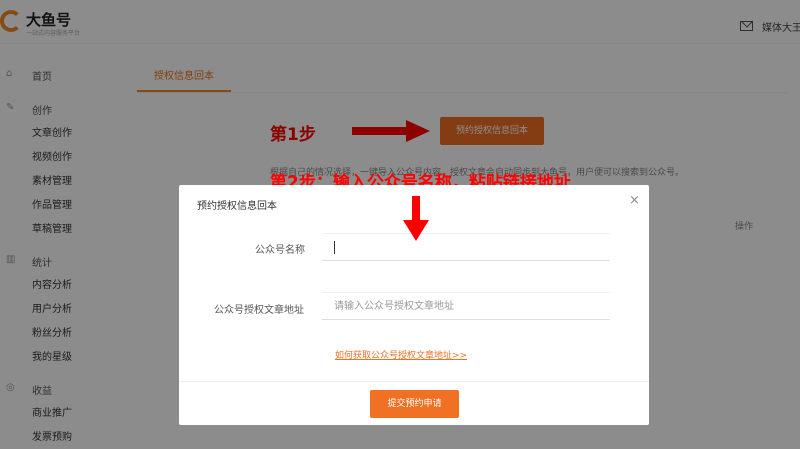 Image resolution: width=800 pixels, height=449 pixels. I want to click on article-url-label: 公众号授权文章地址, so click(259, 310).